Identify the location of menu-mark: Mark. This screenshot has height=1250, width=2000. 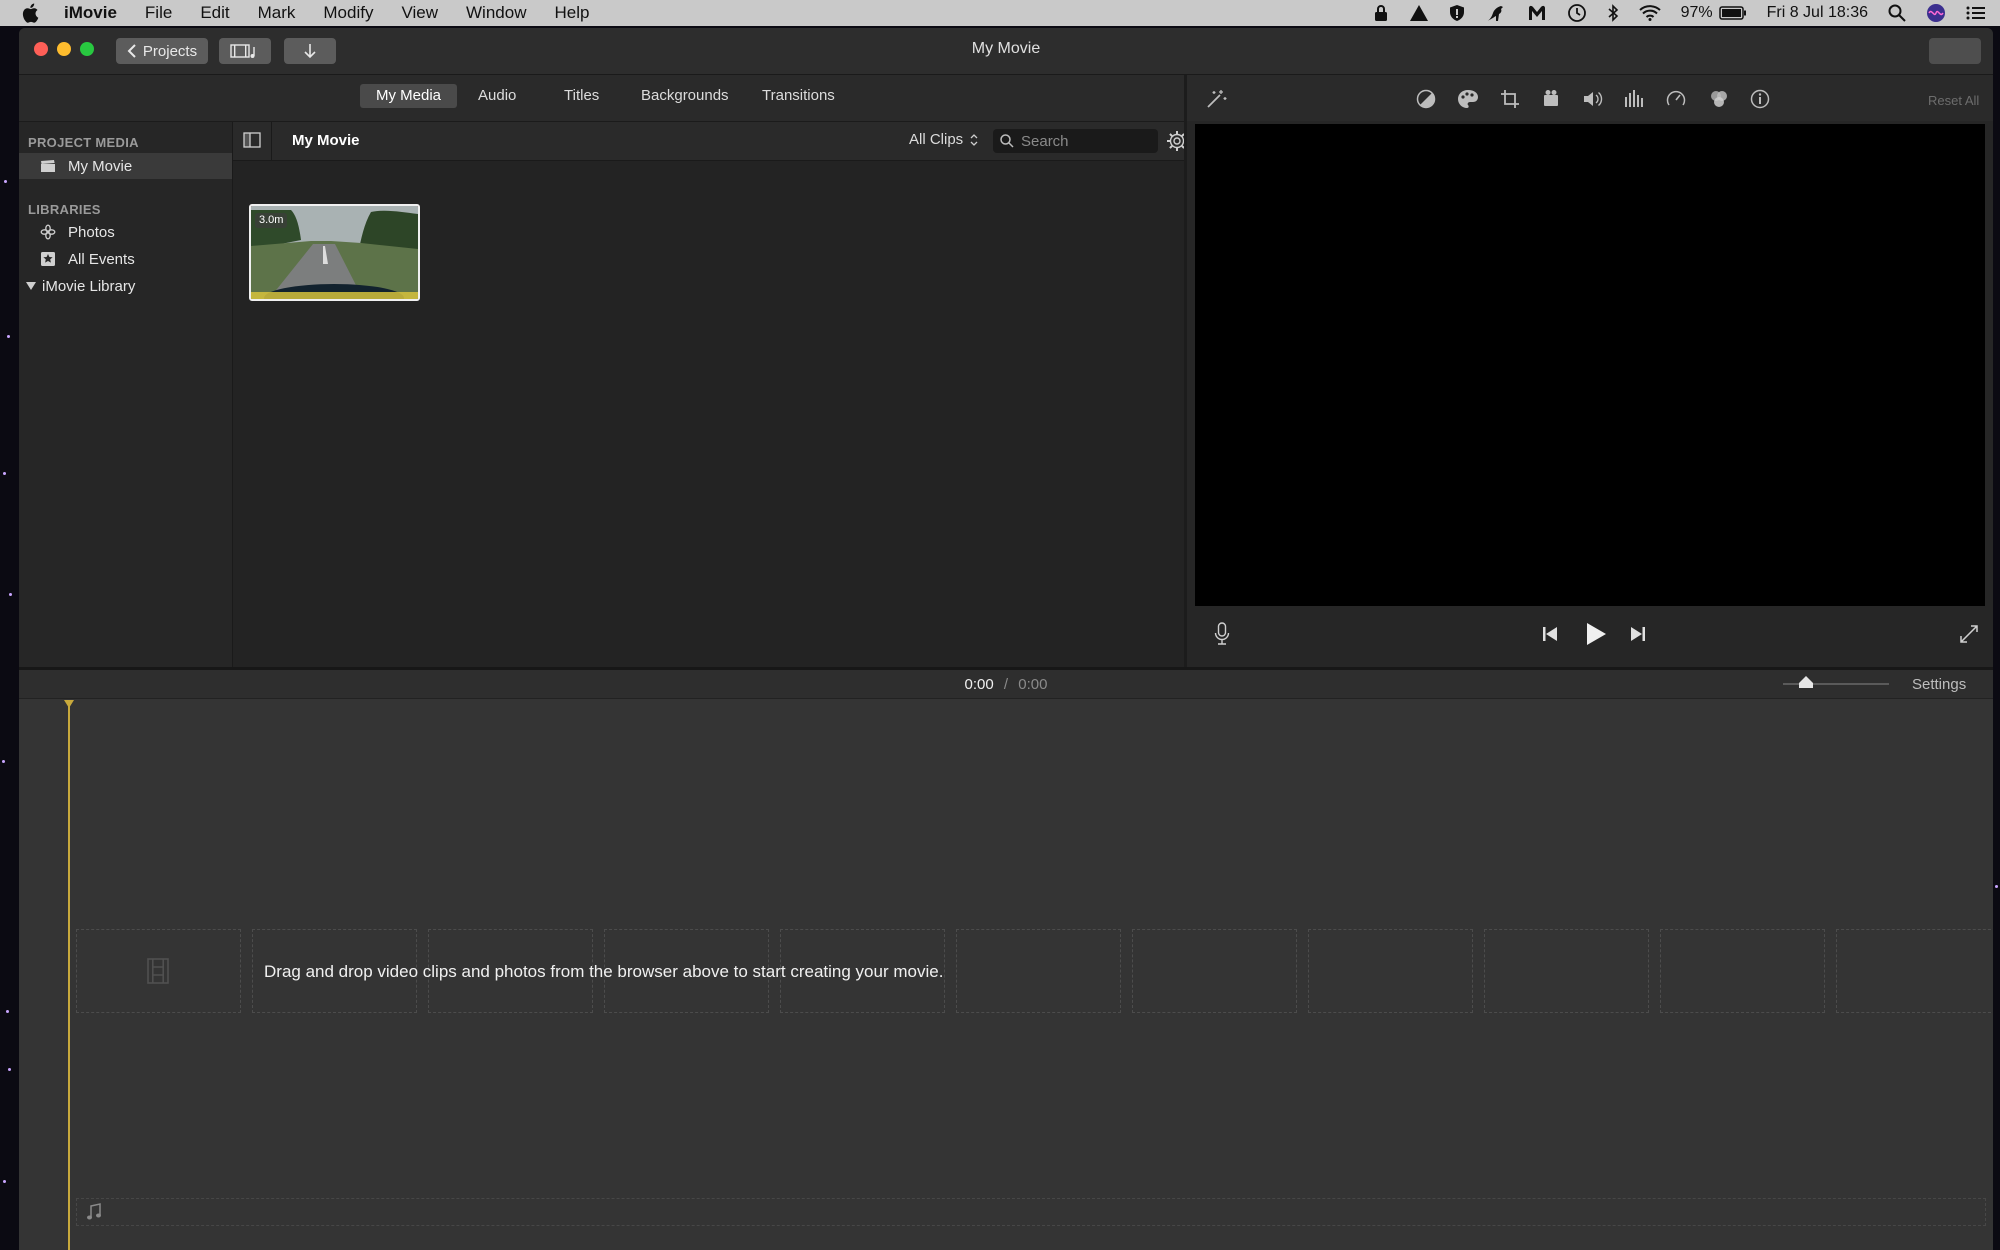
(277, 13).